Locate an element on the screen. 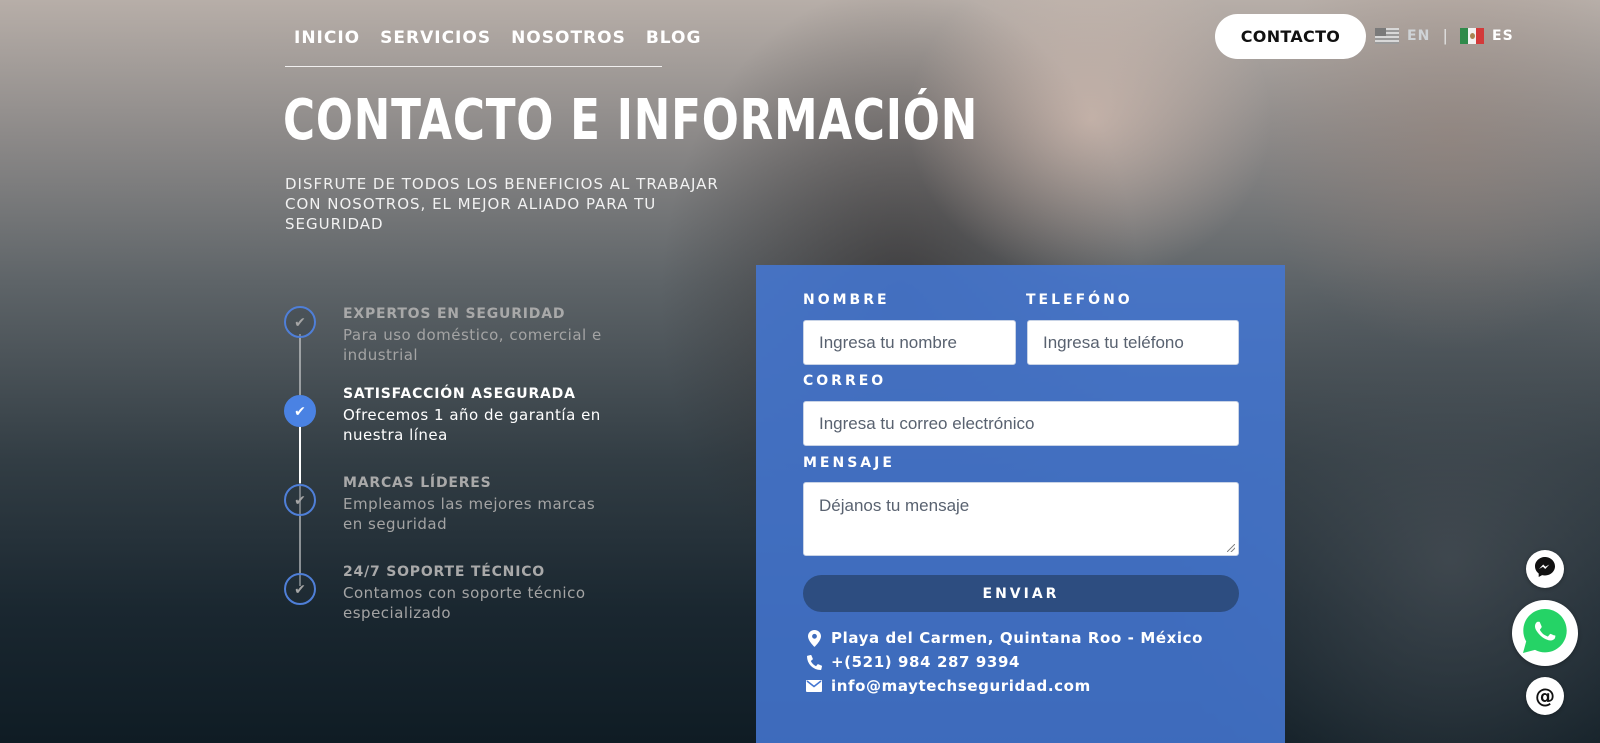 This screenshot has width=1600, height=743. page-title: CONTACTO E INFORMACIÓN is located at coordinates (631, 120).